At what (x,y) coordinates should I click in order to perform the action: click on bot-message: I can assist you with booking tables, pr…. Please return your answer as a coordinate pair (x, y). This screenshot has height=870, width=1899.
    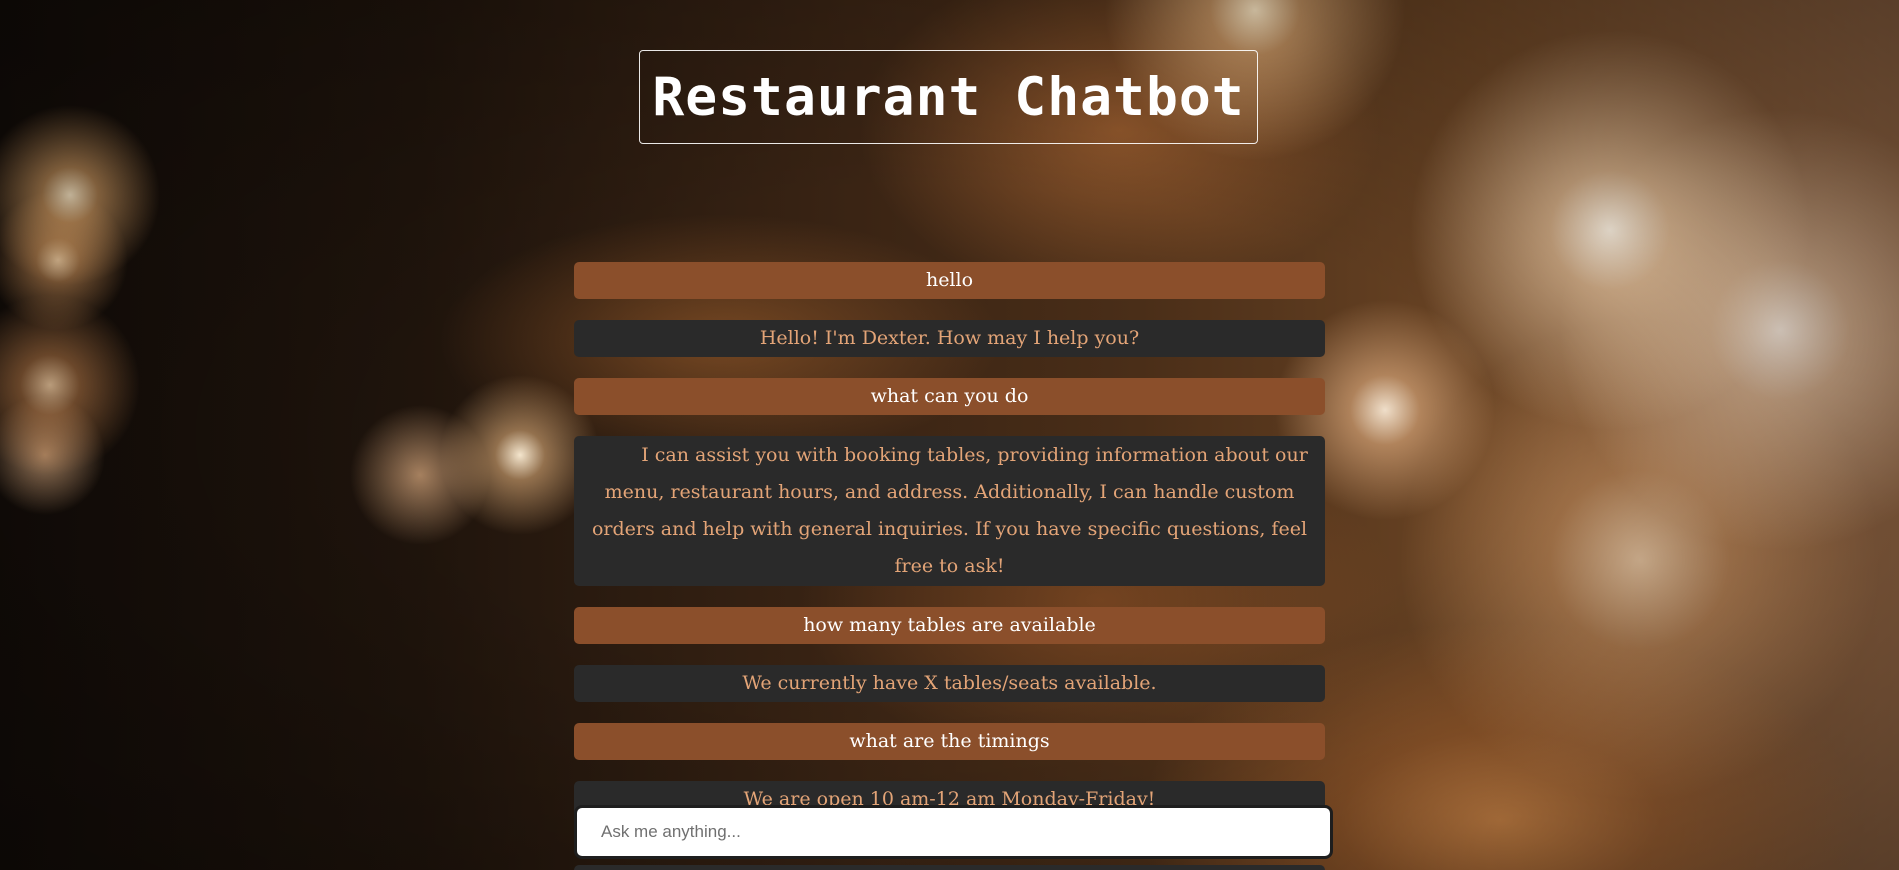
    Looking at the image, I should click on (949, 511).